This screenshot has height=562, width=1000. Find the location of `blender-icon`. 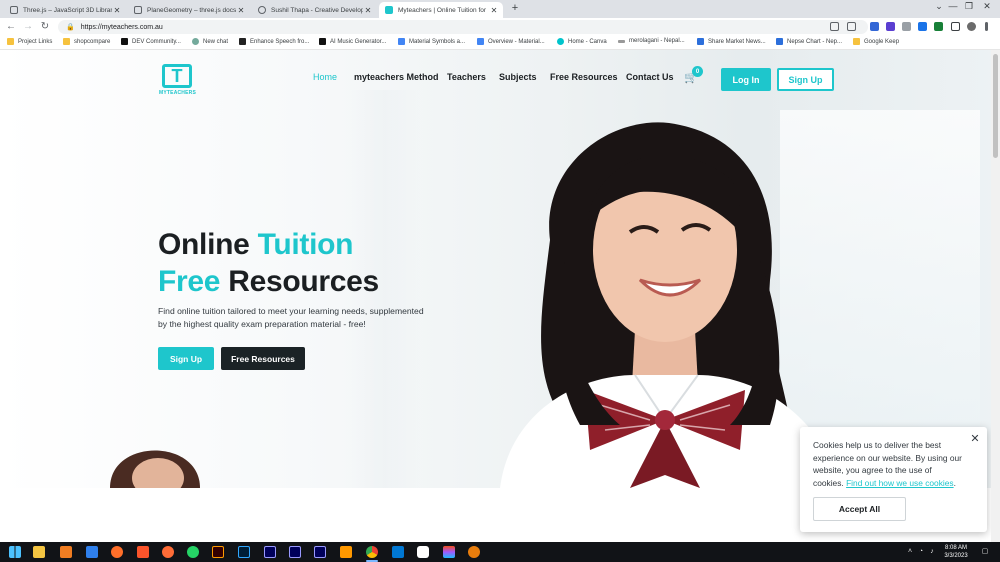

blender-icon is located at coordinates (474, 552).